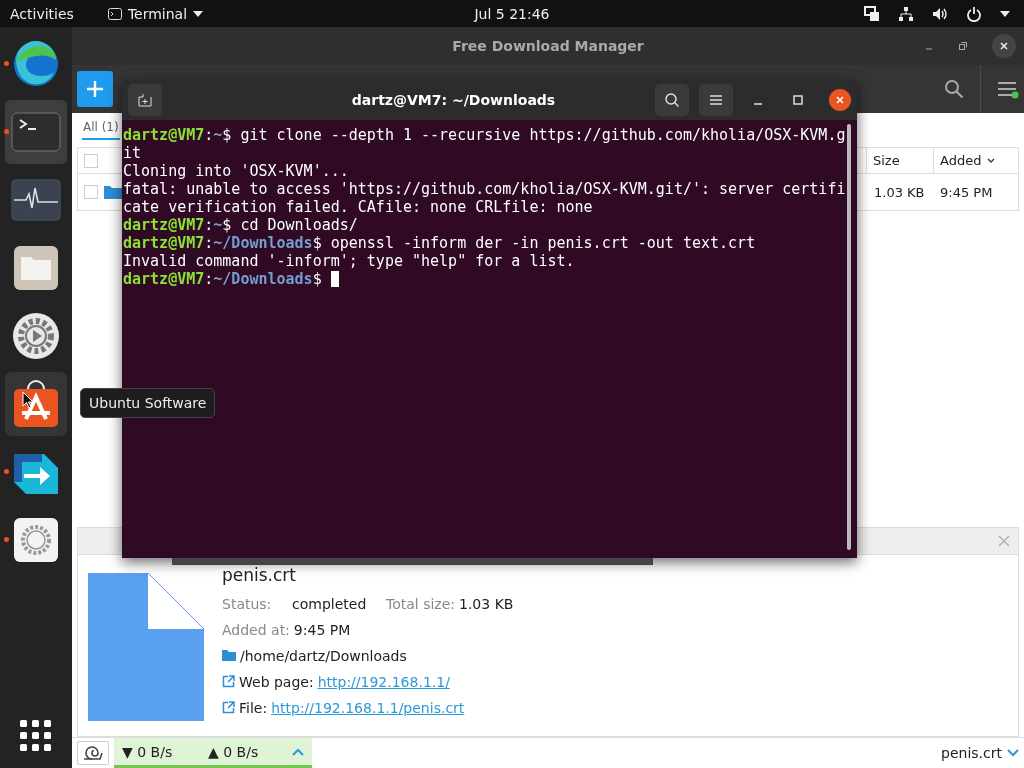 Image resolution: width=1024 pixels, height=768 pixels. Describe the element at coordinates (484, 135) in the screenshot. I see `terminal-line: dartz@VM7:~$ git clone --depth 1 --recursive https://github.com/kholia/OSX-KVM.g` at that location.